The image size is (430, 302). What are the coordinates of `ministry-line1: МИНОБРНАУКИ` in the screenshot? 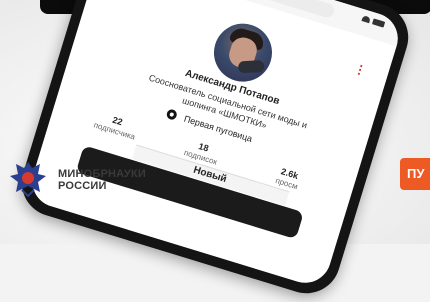 It's located at (102, 174).